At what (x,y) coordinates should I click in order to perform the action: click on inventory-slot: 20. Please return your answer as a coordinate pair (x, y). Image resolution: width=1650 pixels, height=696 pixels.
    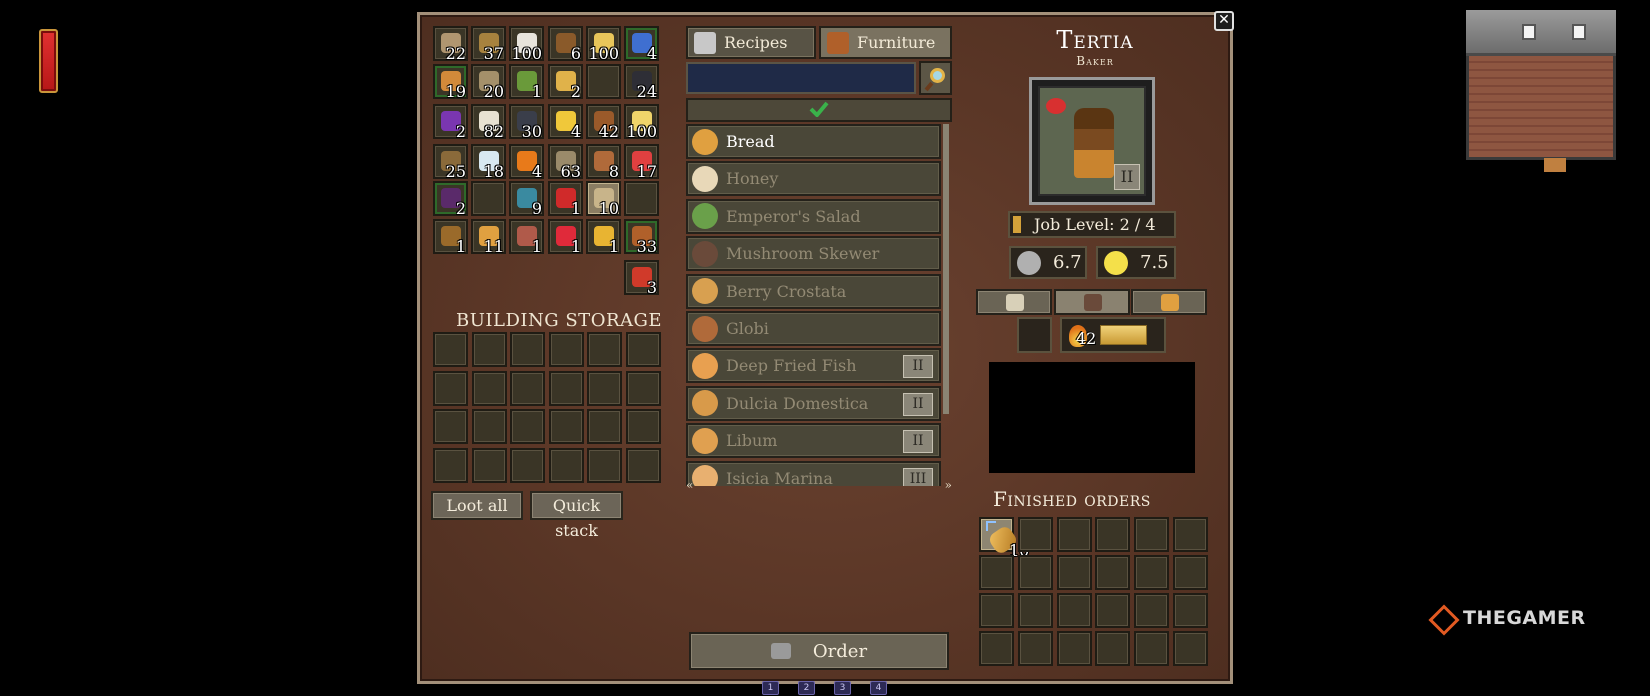
    Looking at the image, I should click on (488, 82).